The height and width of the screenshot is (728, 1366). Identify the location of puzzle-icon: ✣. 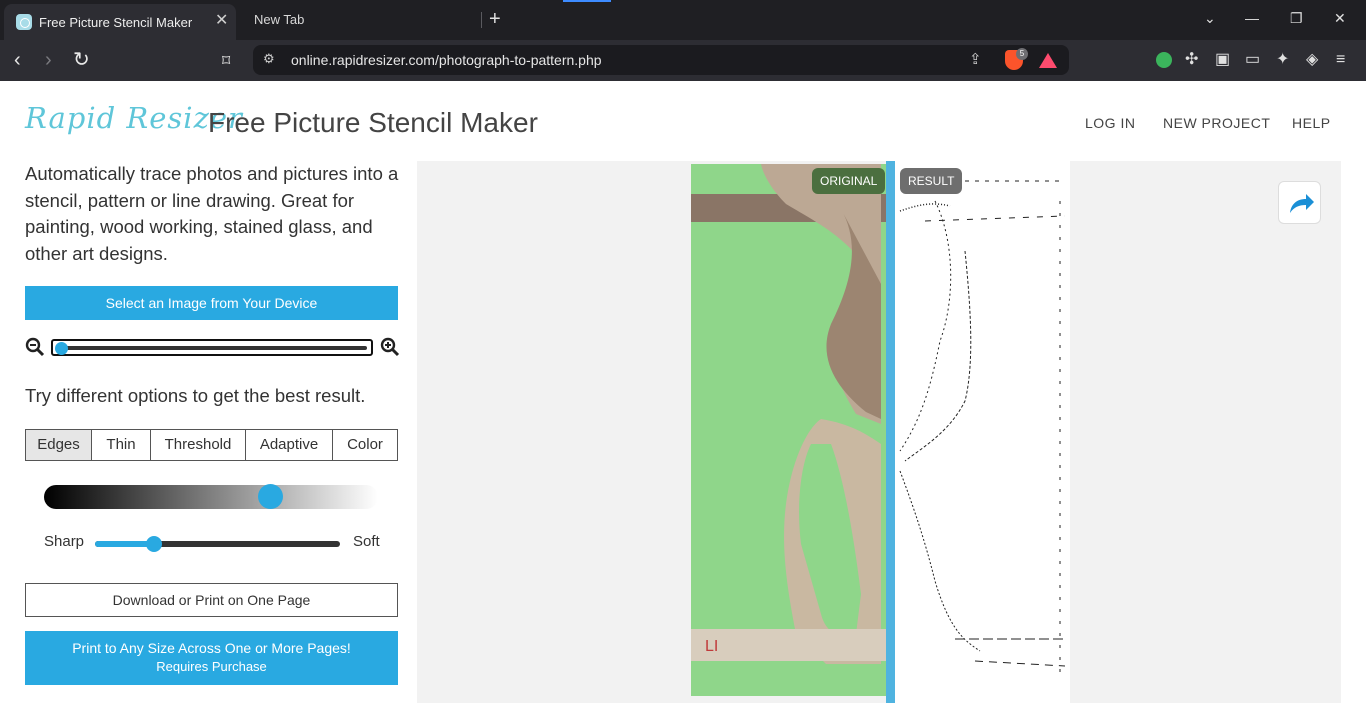
(1191, 60).